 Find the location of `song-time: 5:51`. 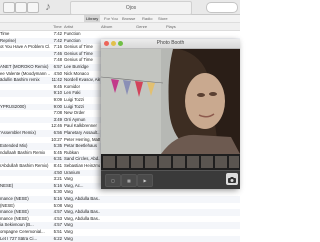

song-time: 5:51 is located at coordinates (57, 231).